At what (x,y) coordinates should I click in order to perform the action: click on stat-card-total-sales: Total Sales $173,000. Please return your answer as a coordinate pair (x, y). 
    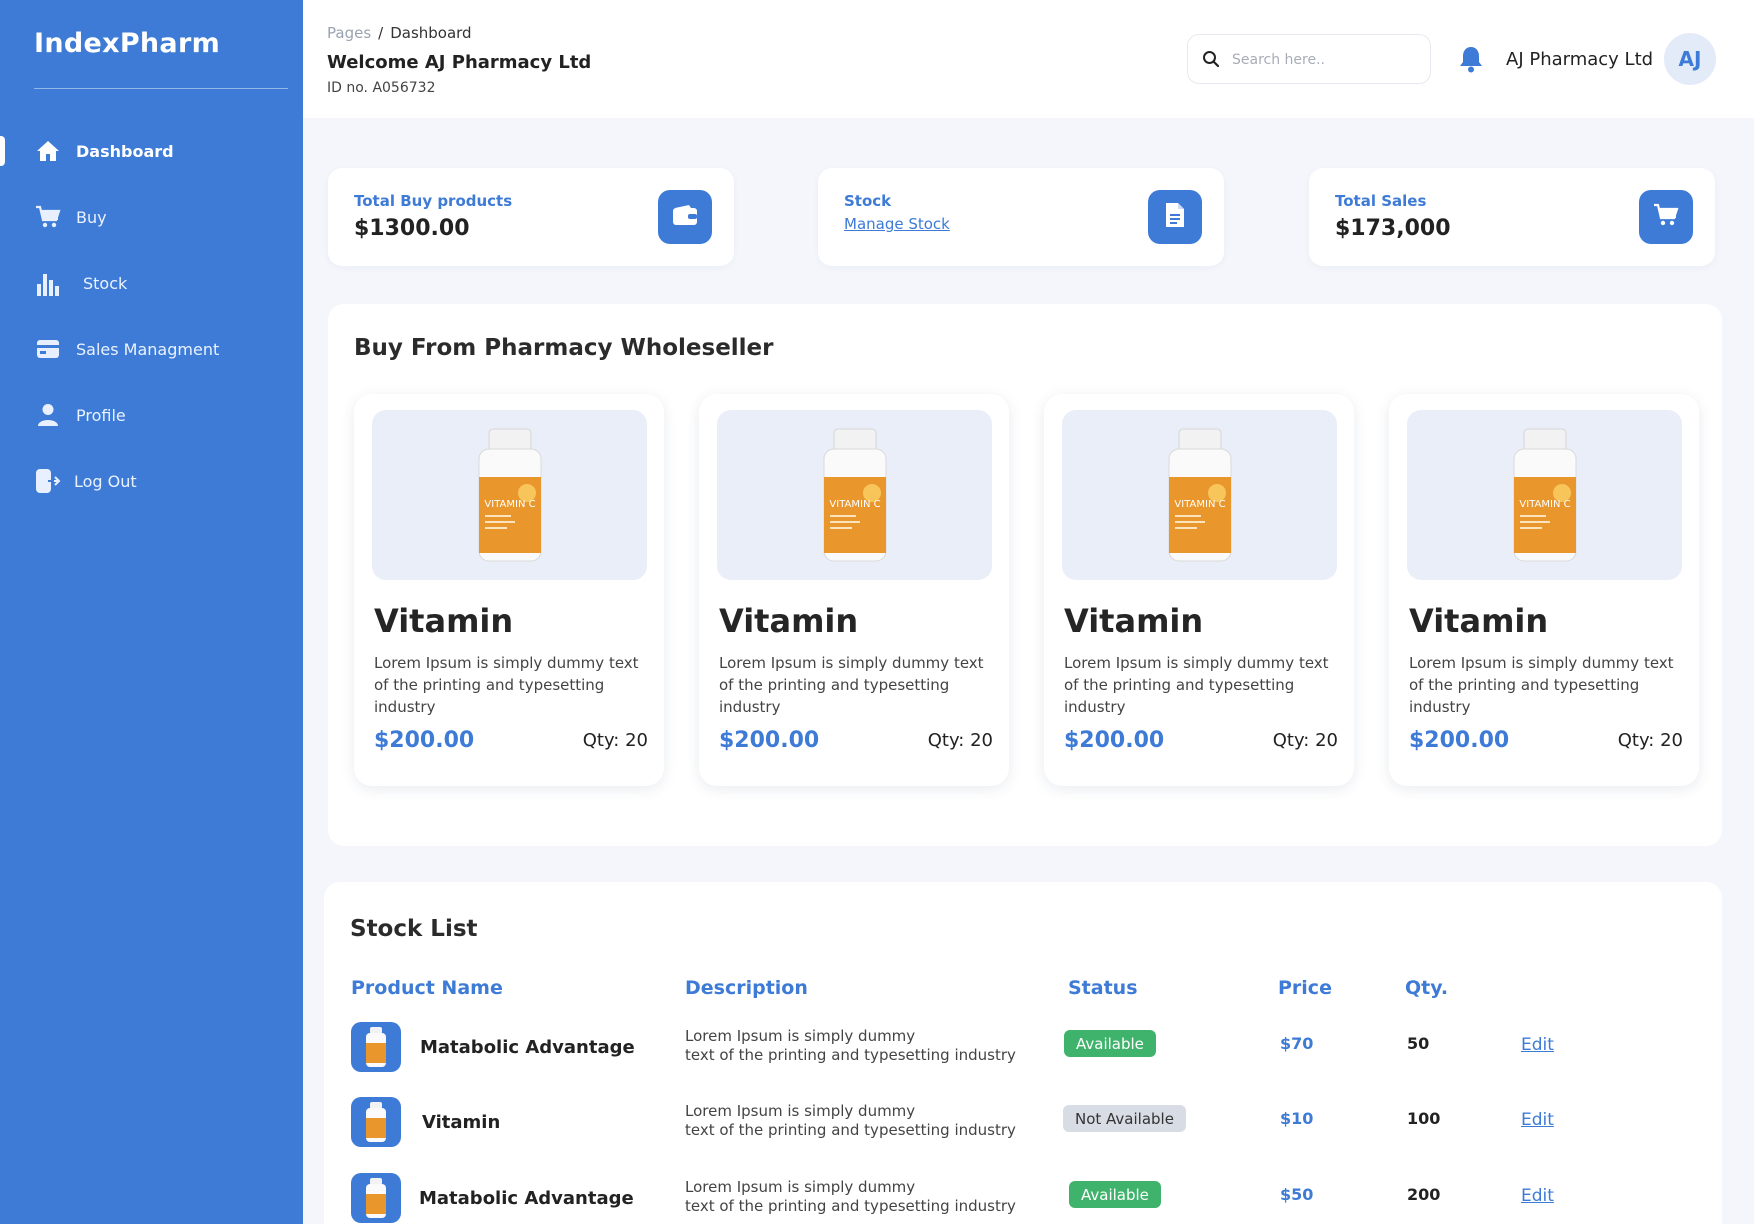
    Looking at the image, I should click on (1512, 217).